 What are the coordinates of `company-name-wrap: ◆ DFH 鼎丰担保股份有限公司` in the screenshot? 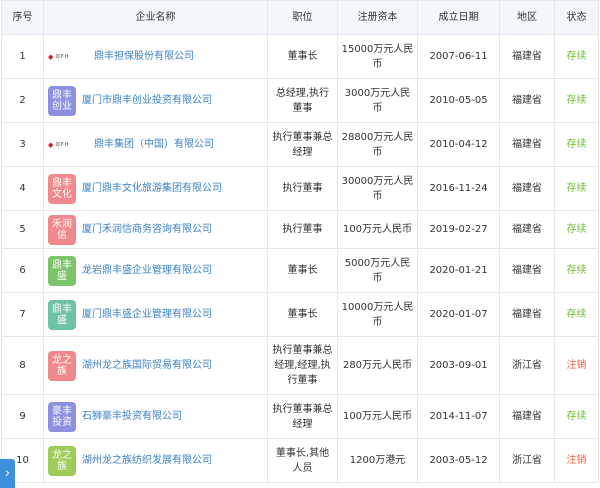 It's located at (156, 56).